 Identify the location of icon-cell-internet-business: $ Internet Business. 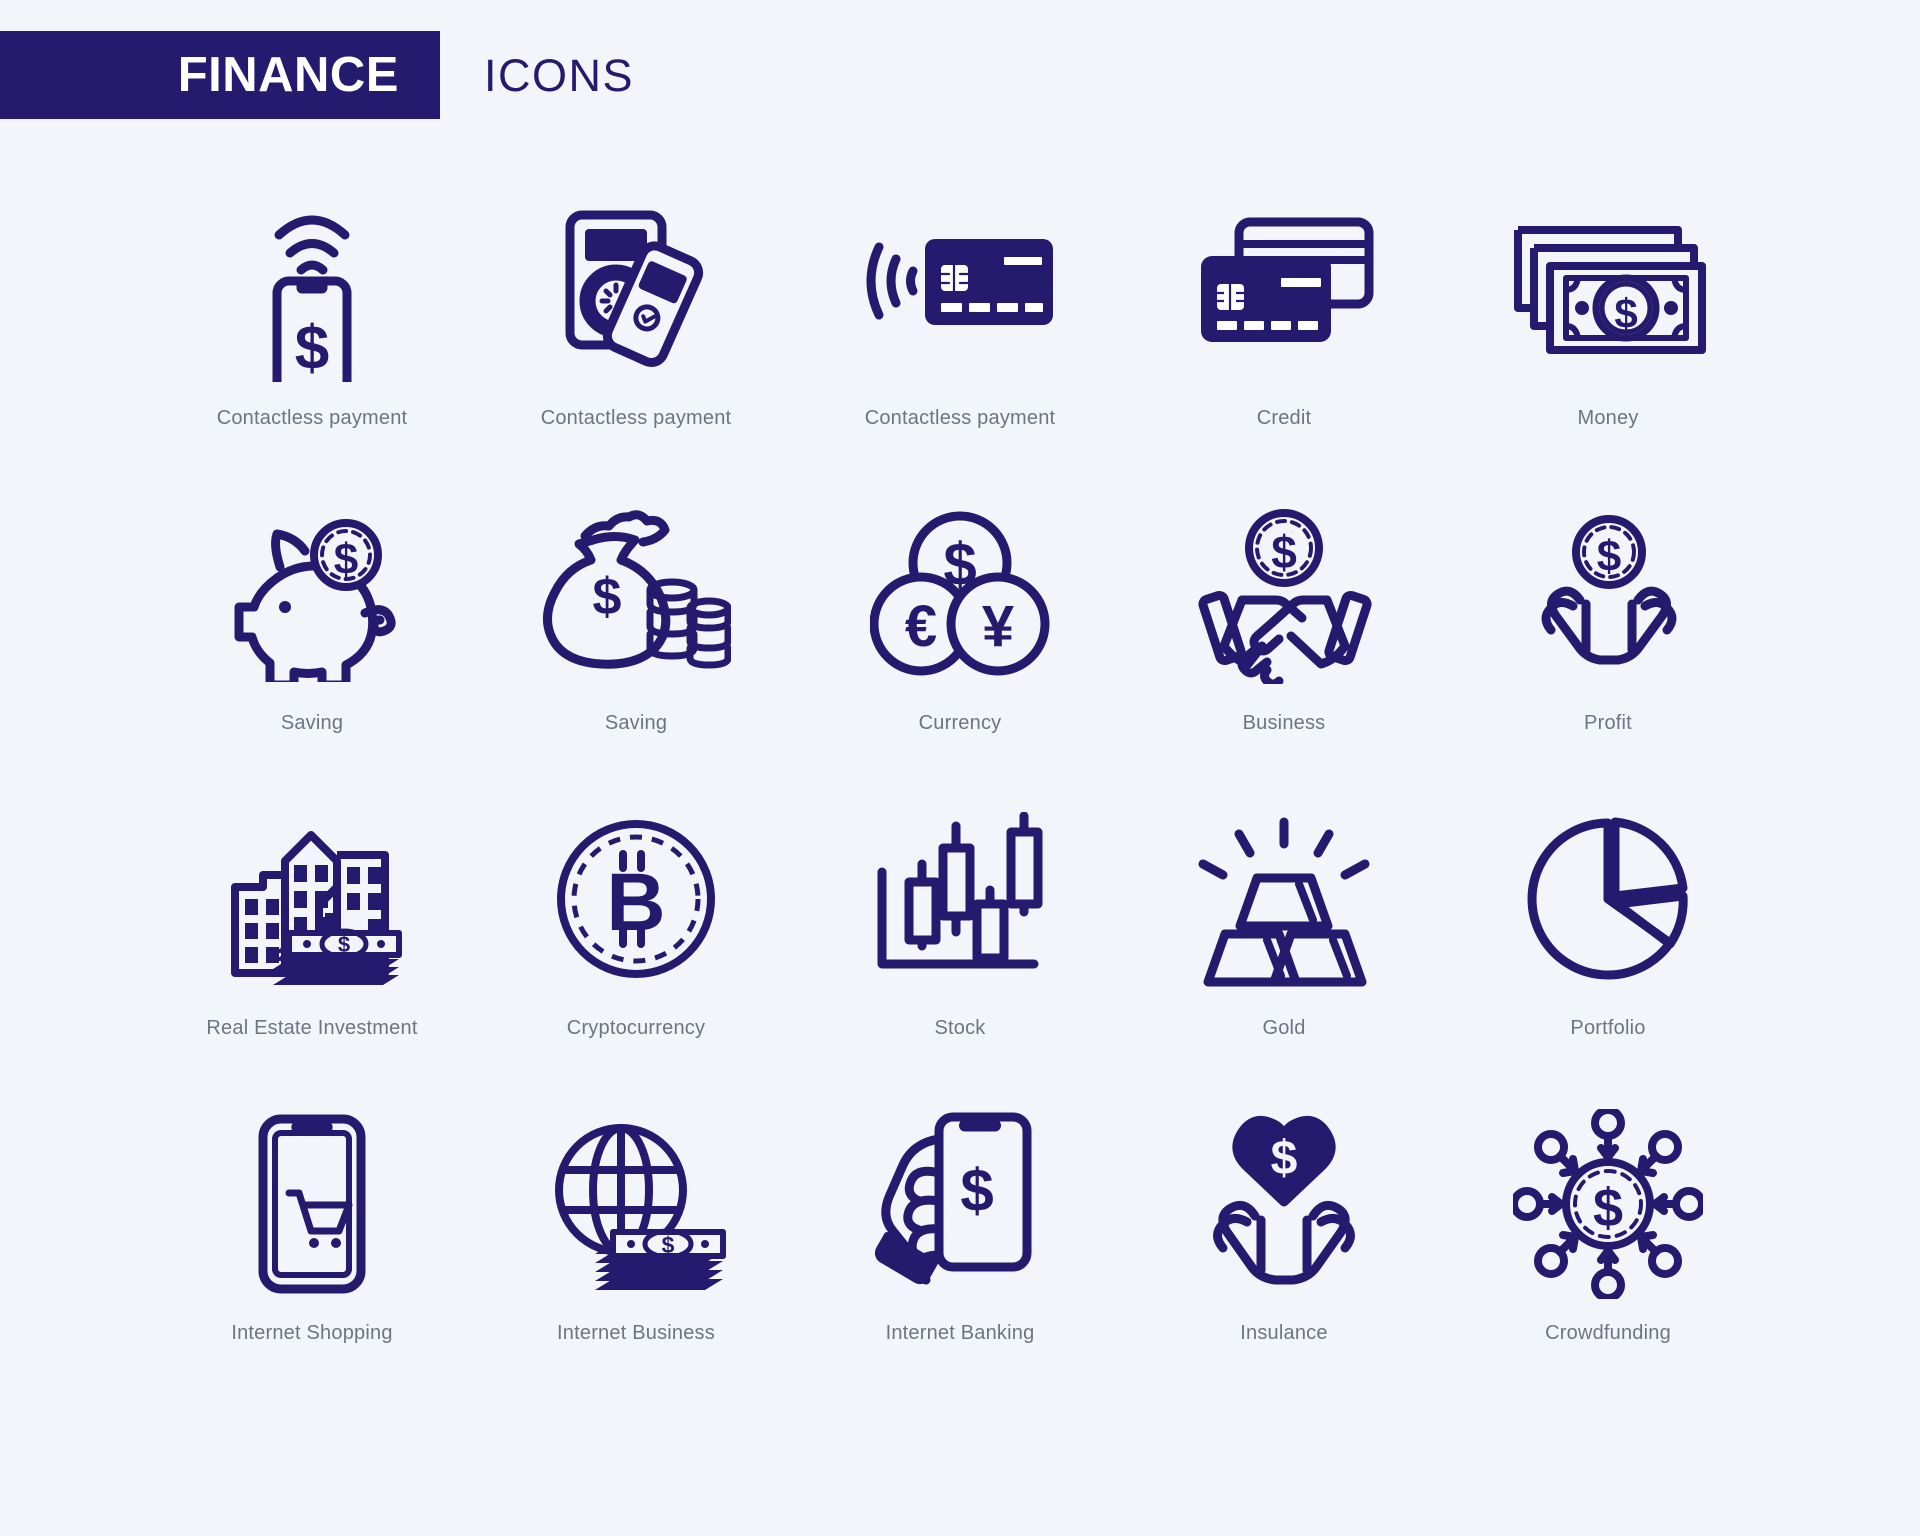
(636, 1256).